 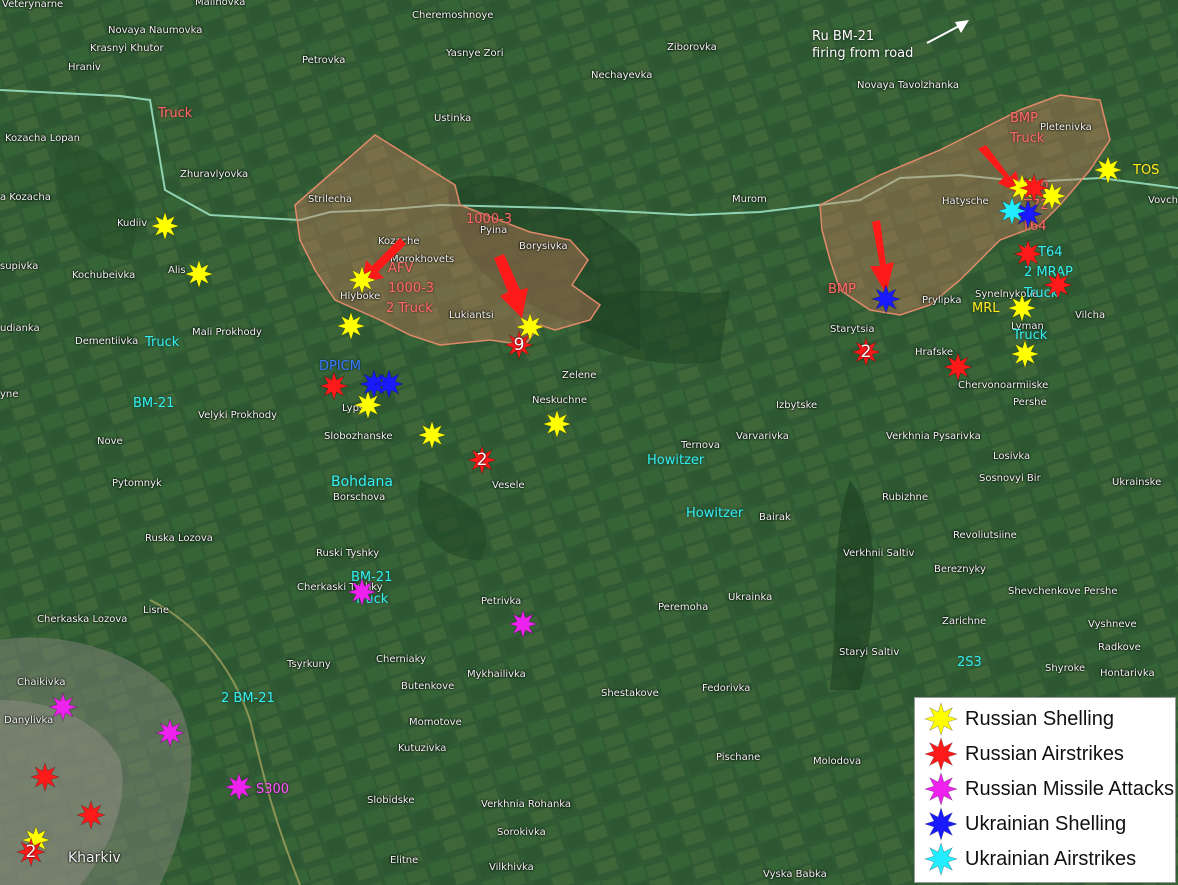 What do you see at coordinates (905, 497) in the screenshot?
I see `place-rubizhne: Rubizhne` at bounding box center [905, 497].